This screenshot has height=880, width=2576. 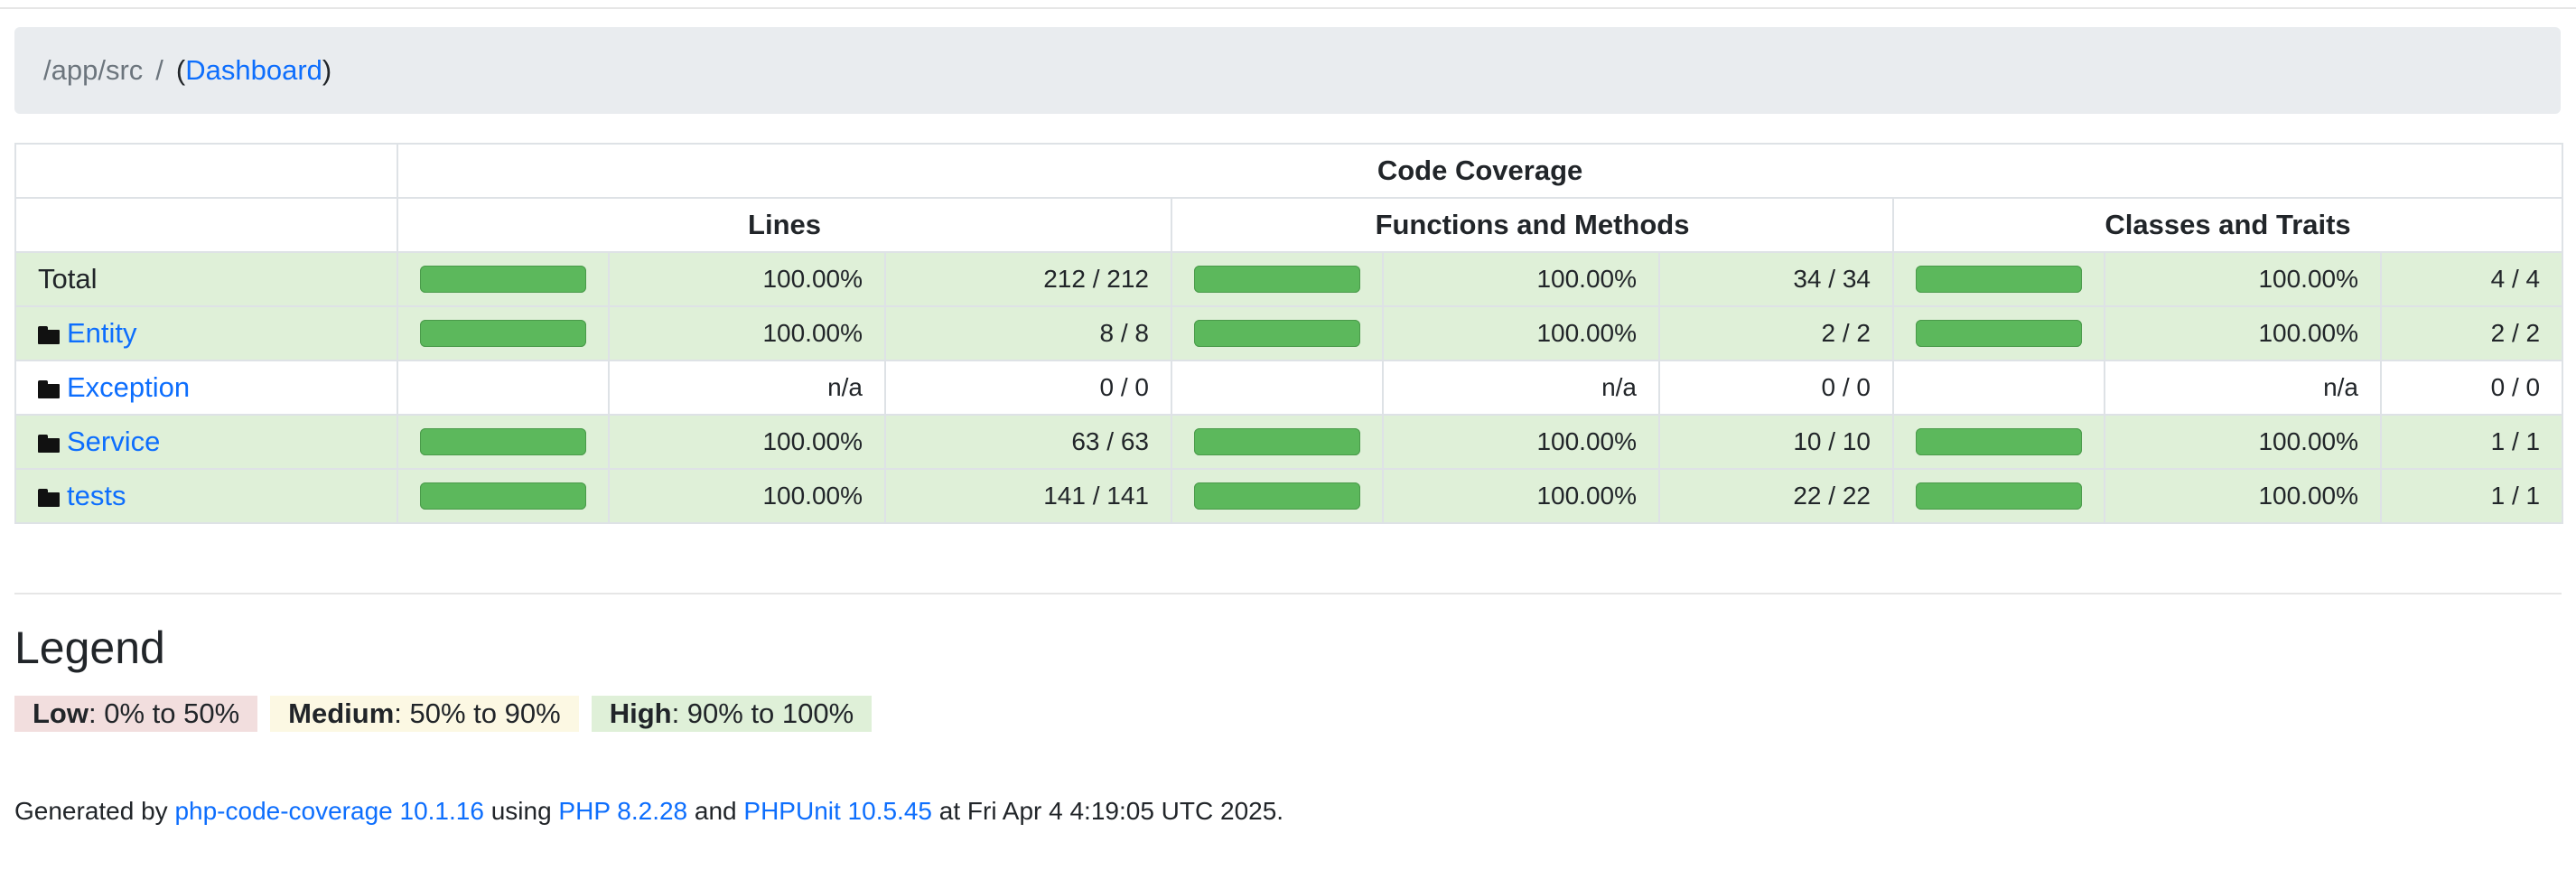 I want to click on classes-header: Classes and Traits, so click(x=2227, y=225).